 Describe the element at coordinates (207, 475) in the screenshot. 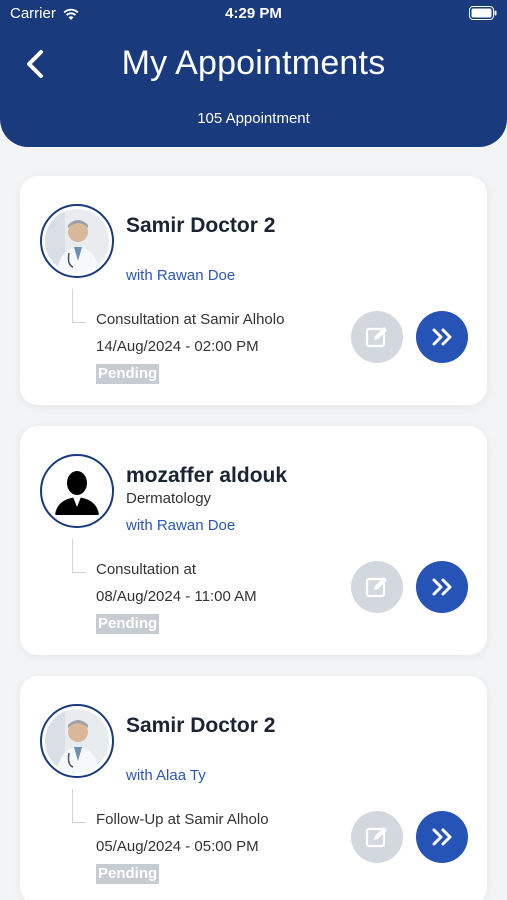

I see `doctor-name: mozaffer aldouk` at that location.